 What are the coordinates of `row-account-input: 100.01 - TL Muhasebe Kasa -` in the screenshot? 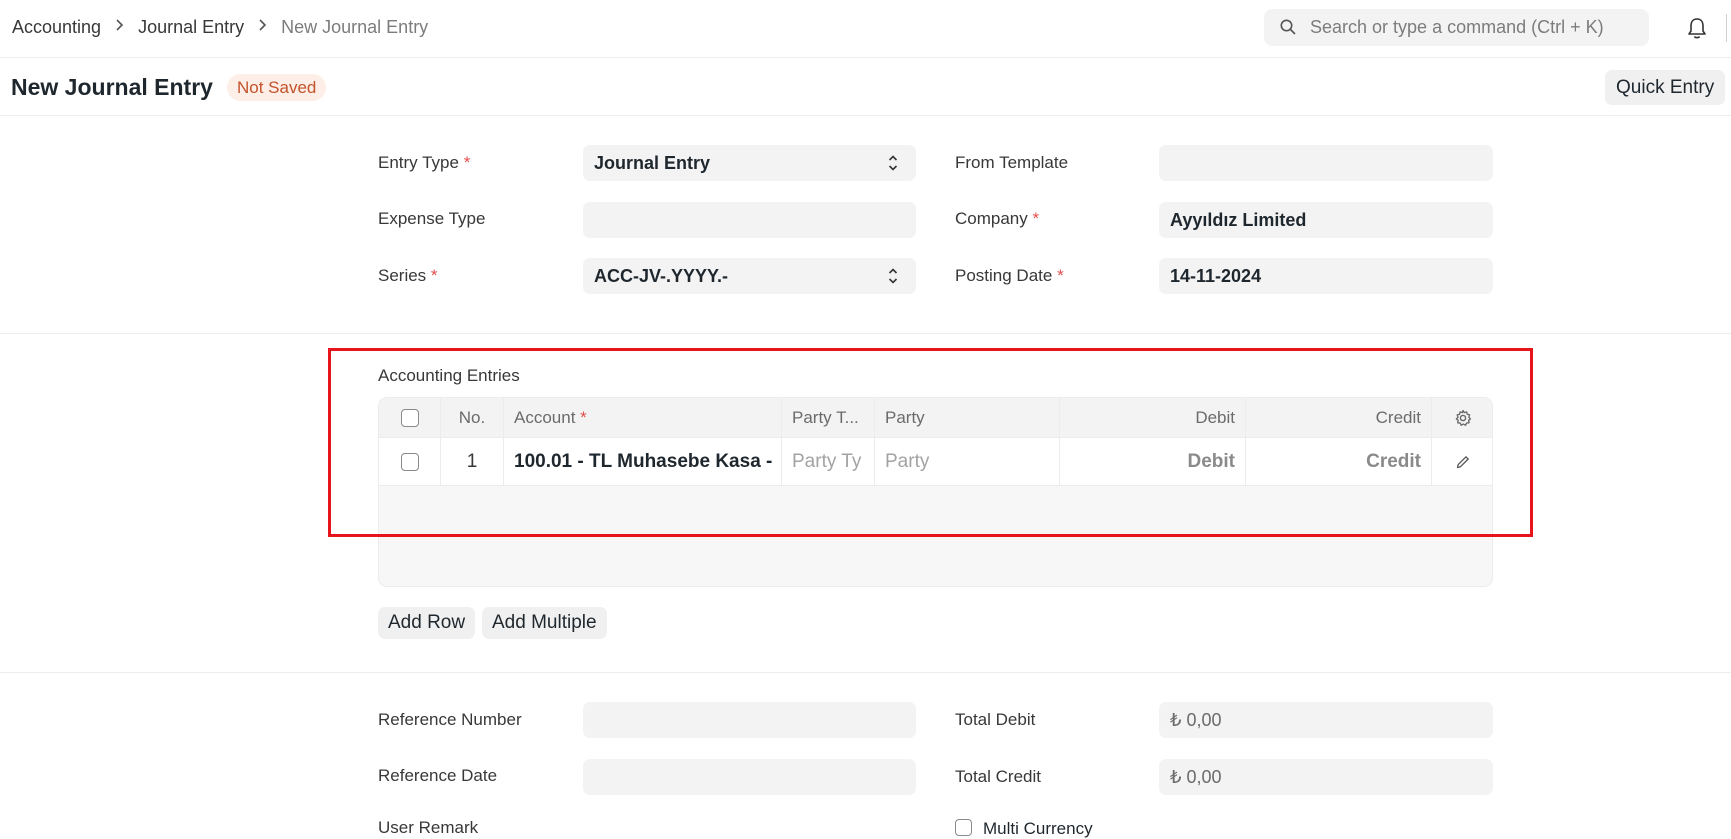 It's located at (643, 461).